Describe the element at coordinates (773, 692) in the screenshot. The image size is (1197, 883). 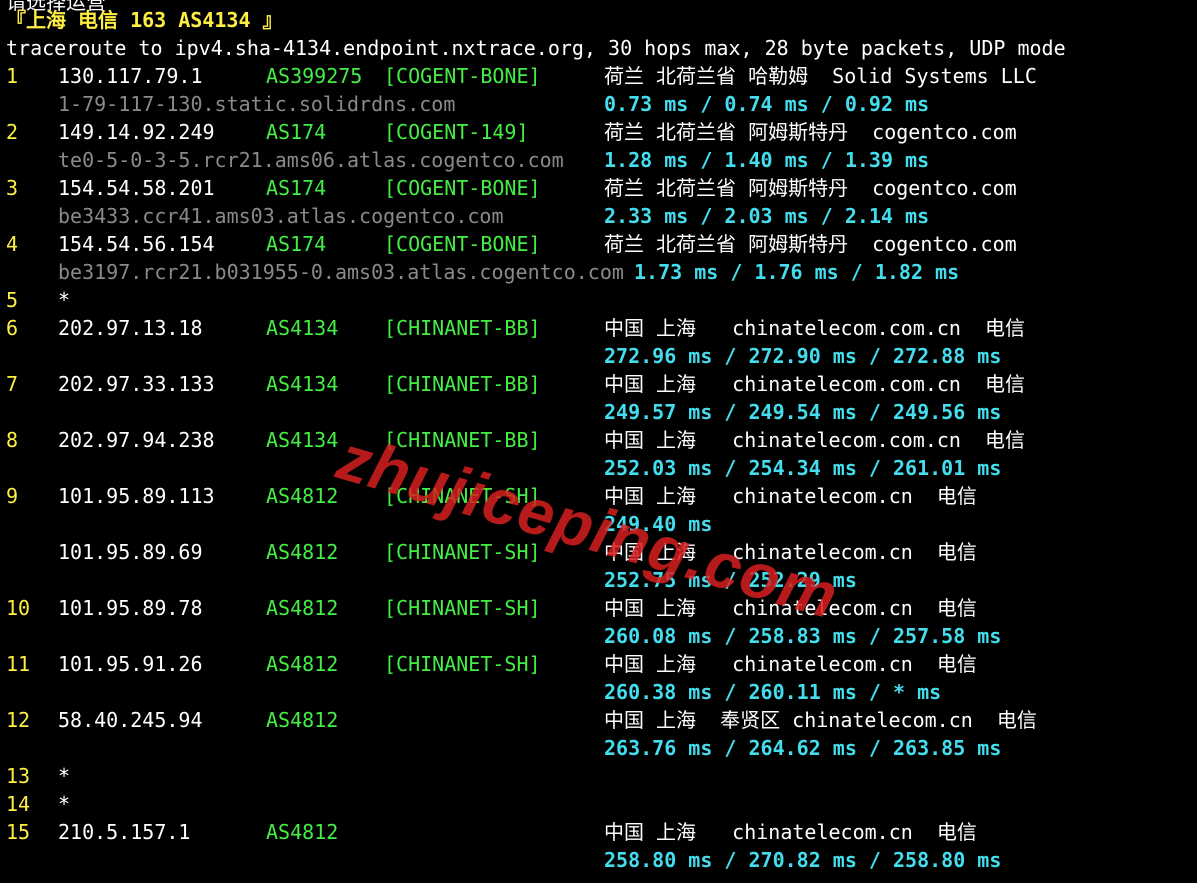
I see `hop-rtt: 260.38 ms / 260.11 ms / * ms` at that location.